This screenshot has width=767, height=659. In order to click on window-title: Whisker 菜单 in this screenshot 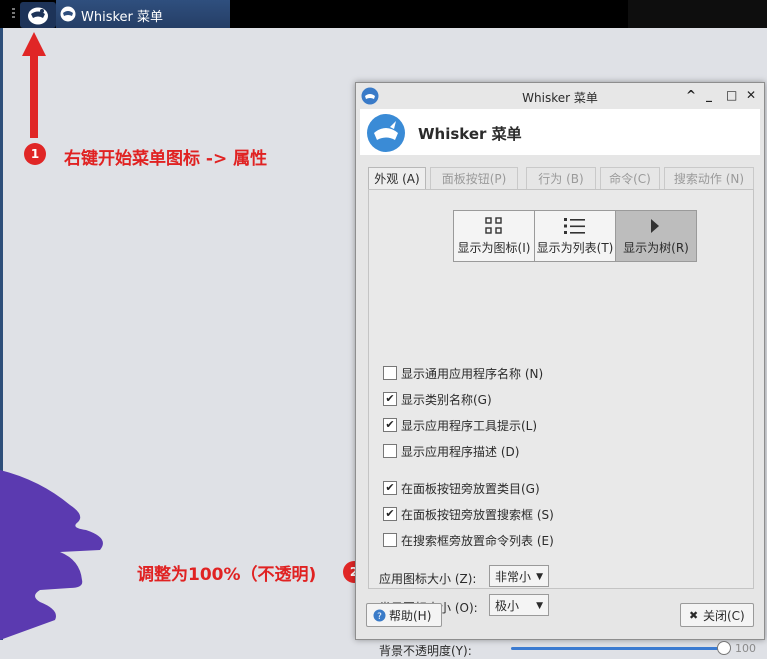, I will do `click(560, 98)`.